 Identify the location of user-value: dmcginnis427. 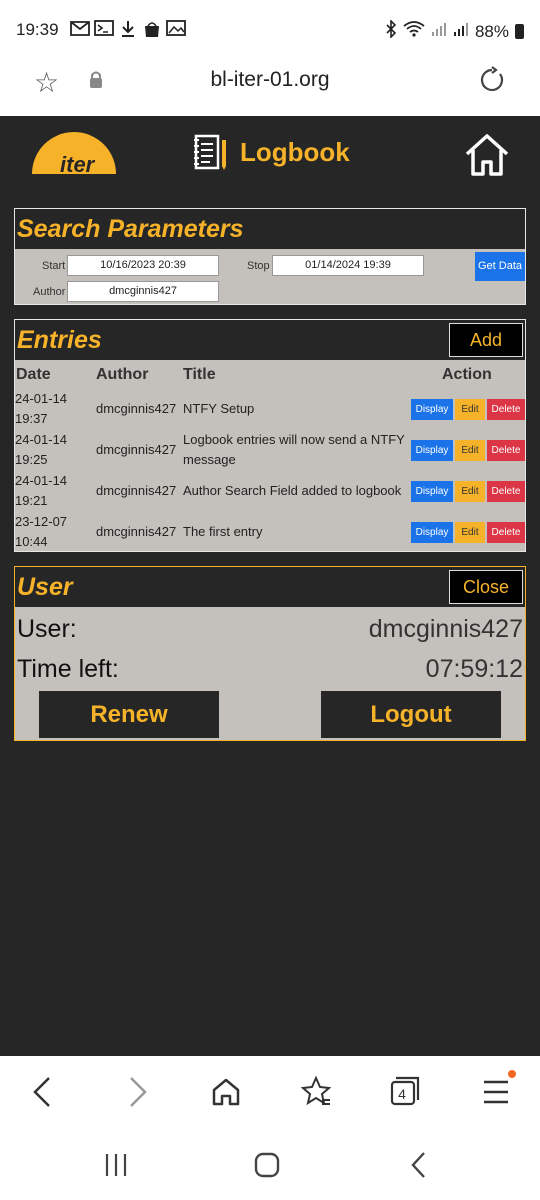
(445, 629).